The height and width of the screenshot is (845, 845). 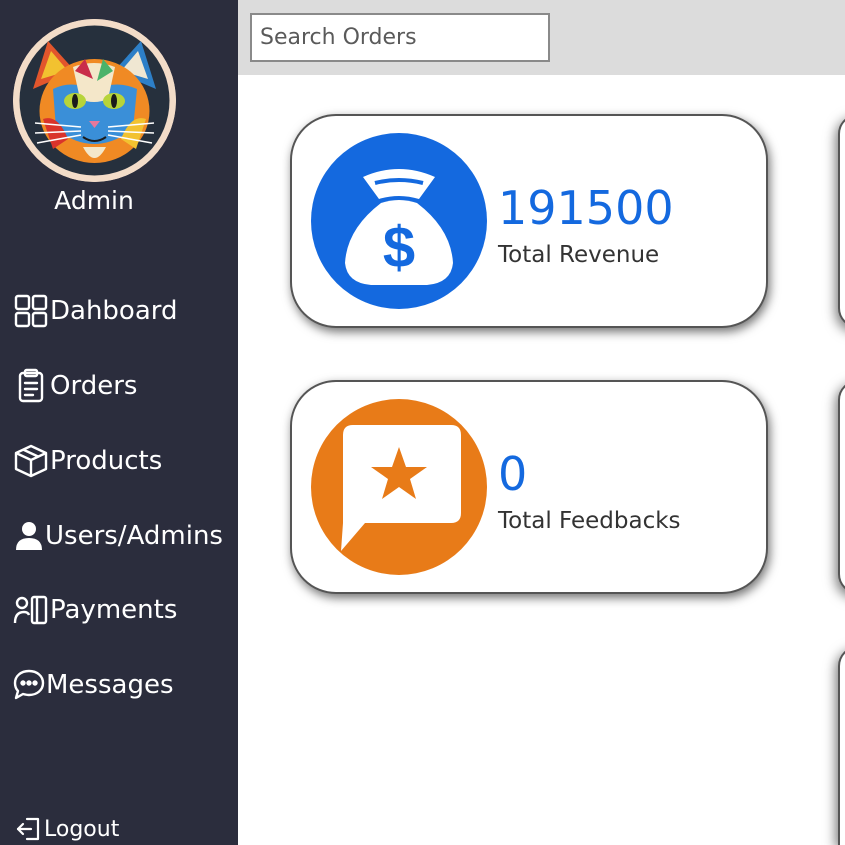 What do you see at coordinates (399, 487) in the screenshot?
I see `feedback-star-icon` at bounding box center [399, 487].